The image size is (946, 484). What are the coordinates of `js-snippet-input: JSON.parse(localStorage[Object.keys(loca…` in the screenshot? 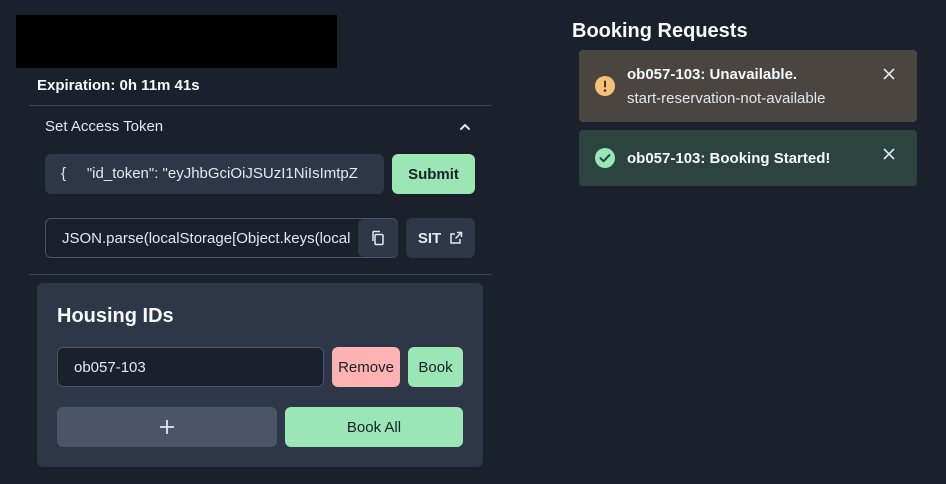 It's located at (221, 238).